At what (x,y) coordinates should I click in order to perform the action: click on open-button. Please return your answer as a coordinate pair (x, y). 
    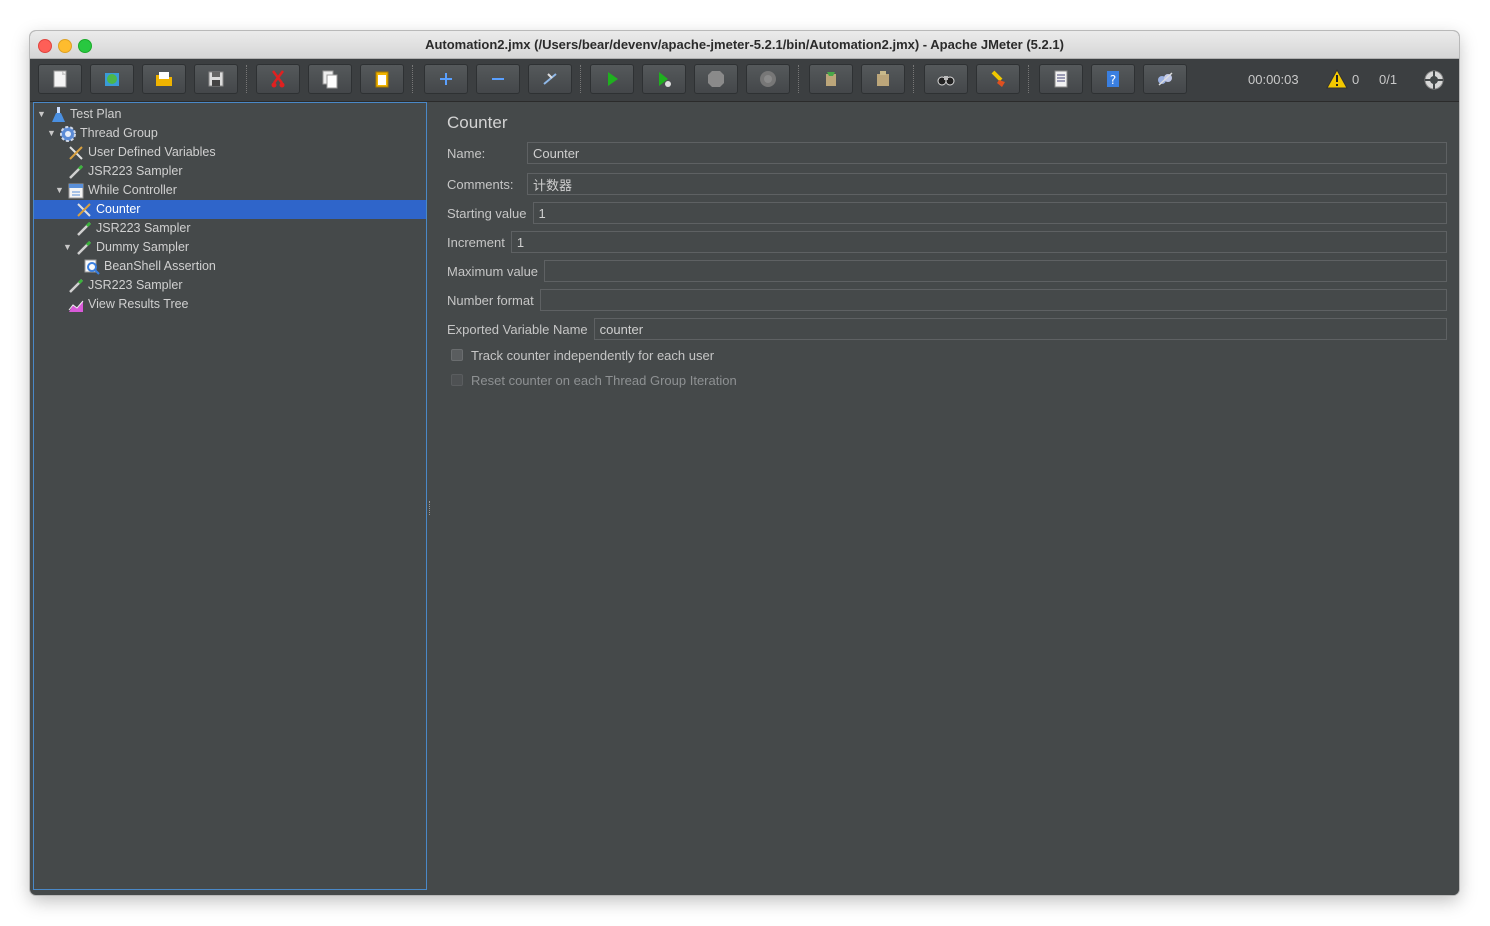
    Looking at the image, I should click on (164, 79).